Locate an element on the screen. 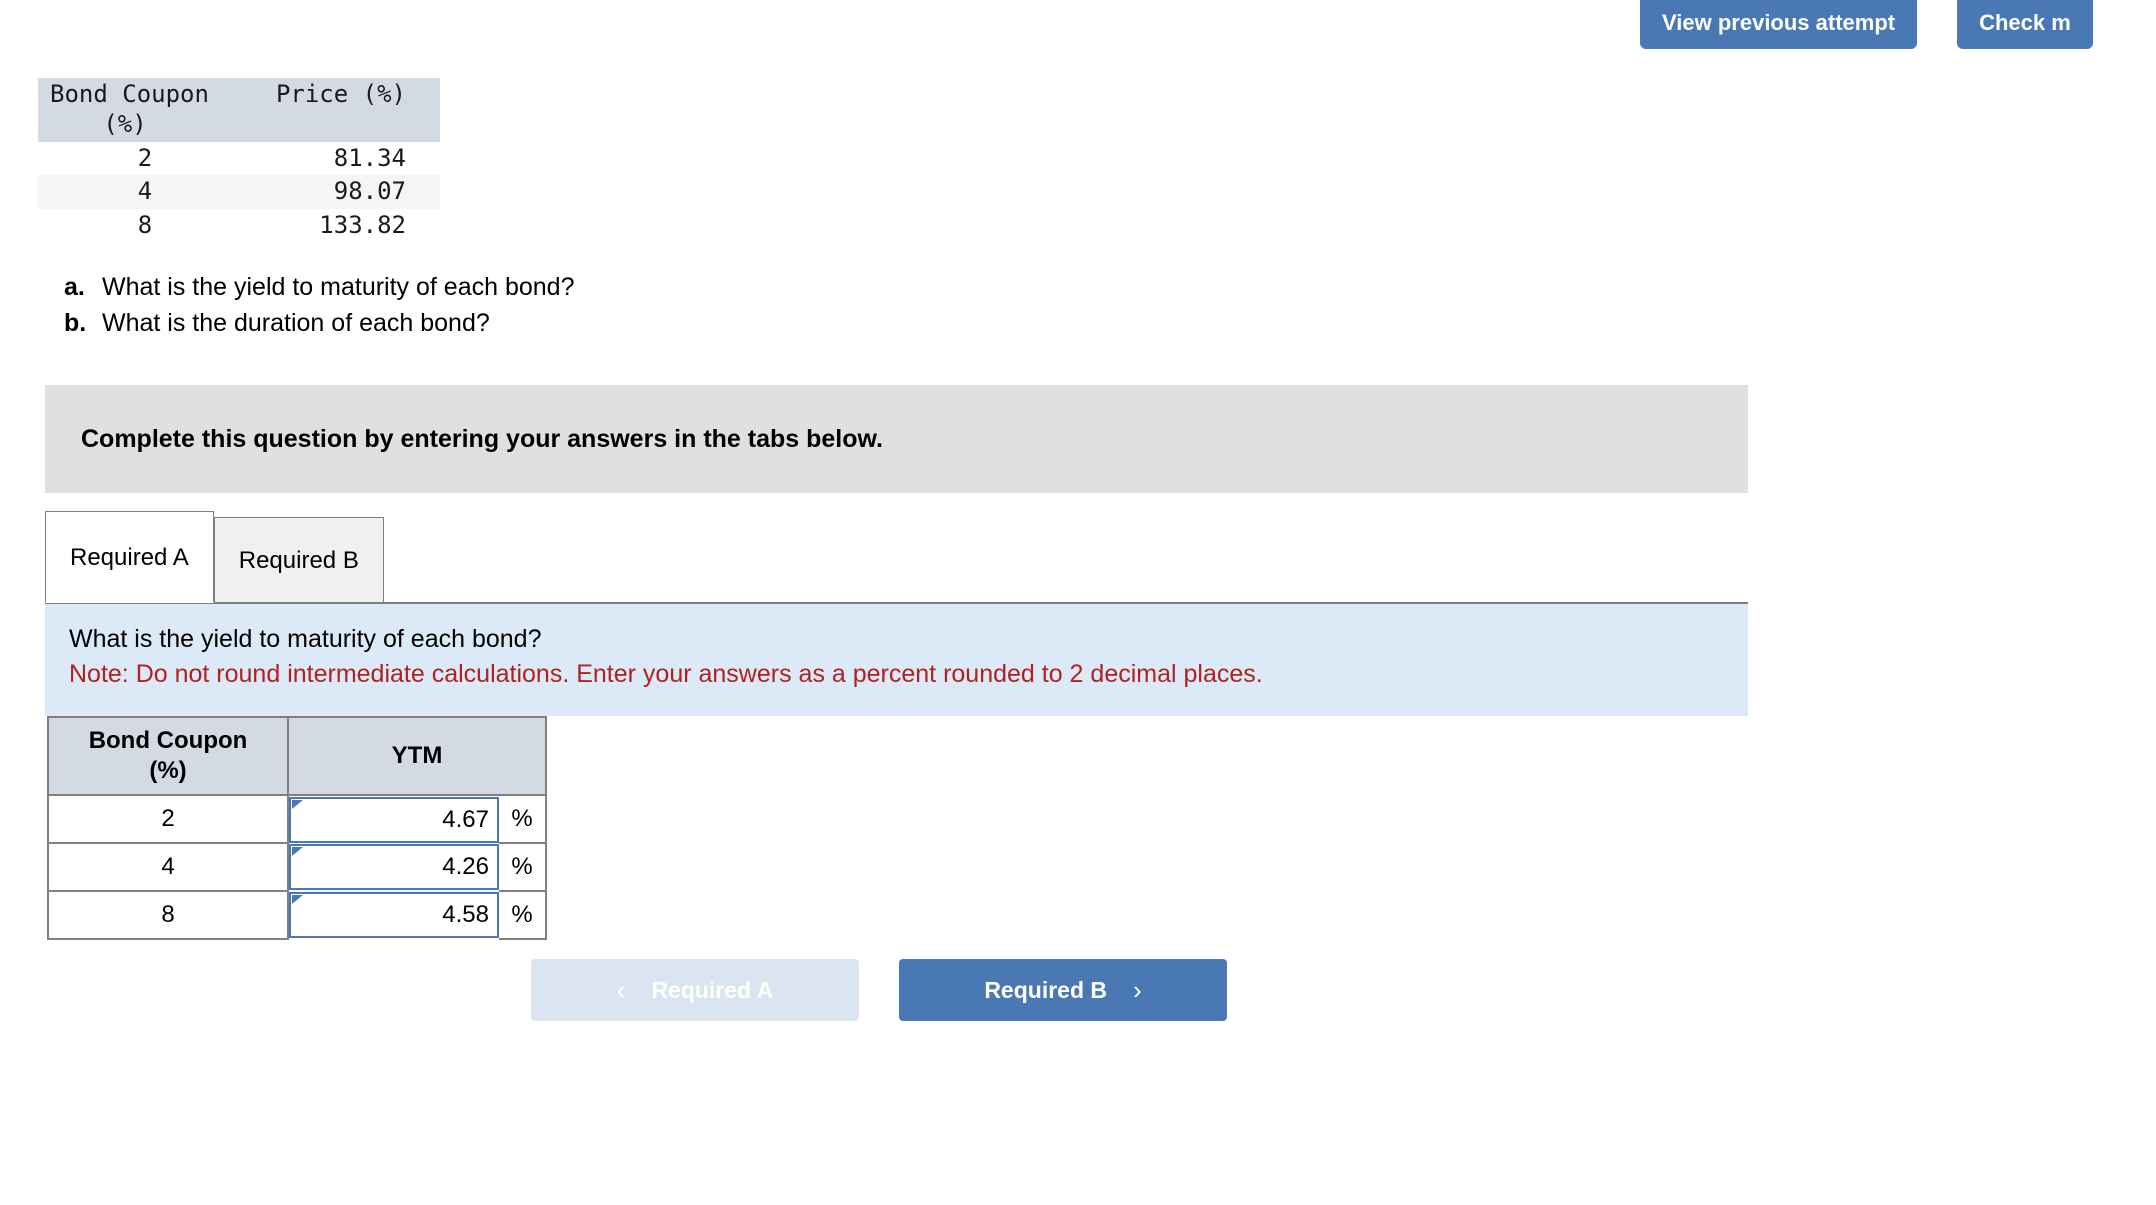 Image resolution: width=2156 pixels, height=1205 pixels. source-coupon-value: 2 is located at coordinates (145, 157).